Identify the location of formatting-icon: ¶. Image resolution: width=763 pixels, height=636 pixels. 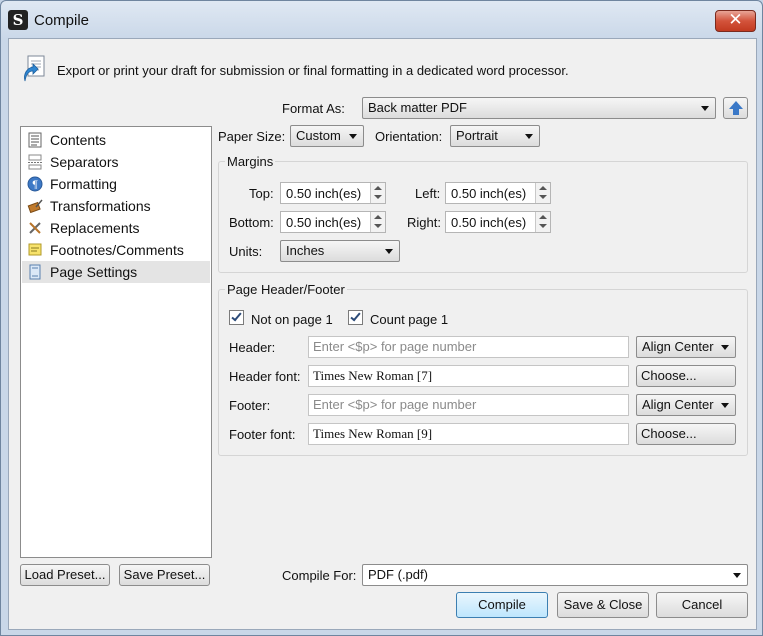
(35, 184).